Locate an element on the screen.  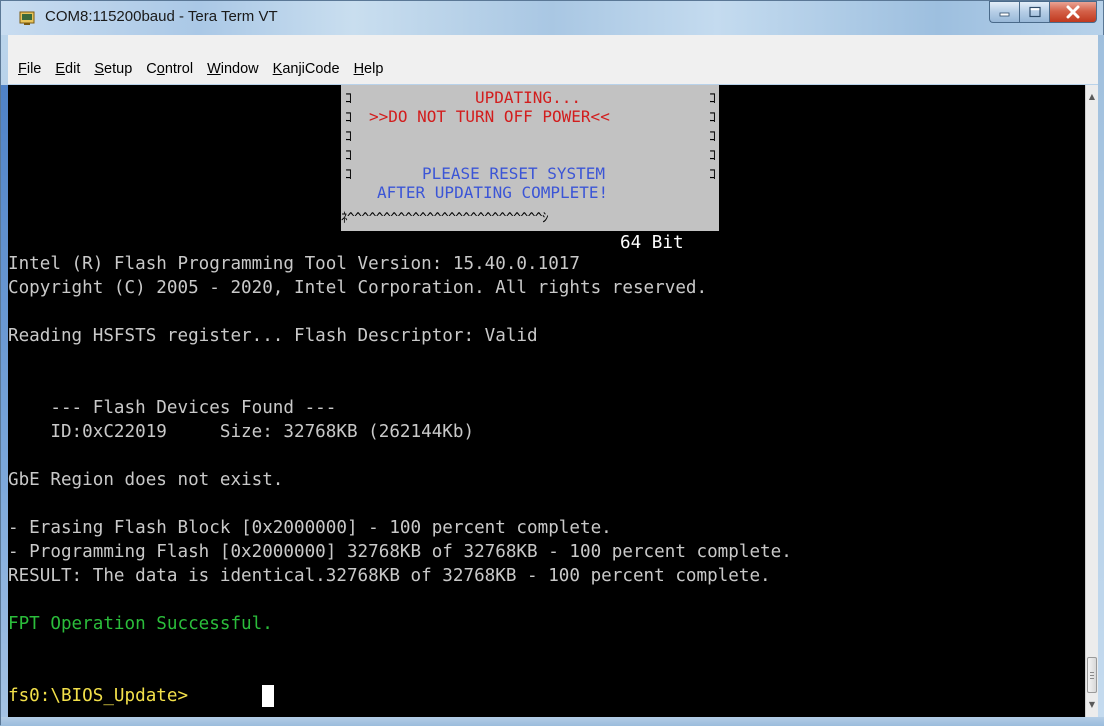
tera-term-app-icon is located at coordinates (27, 18).